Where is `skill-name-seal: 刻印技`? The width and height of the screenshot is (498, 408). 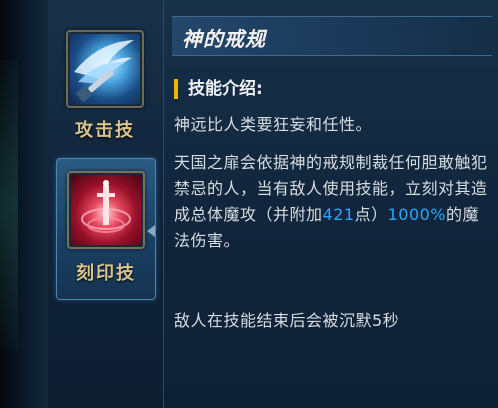
skill-name-seal: 刻印技 is located at coordinates (106, 273).